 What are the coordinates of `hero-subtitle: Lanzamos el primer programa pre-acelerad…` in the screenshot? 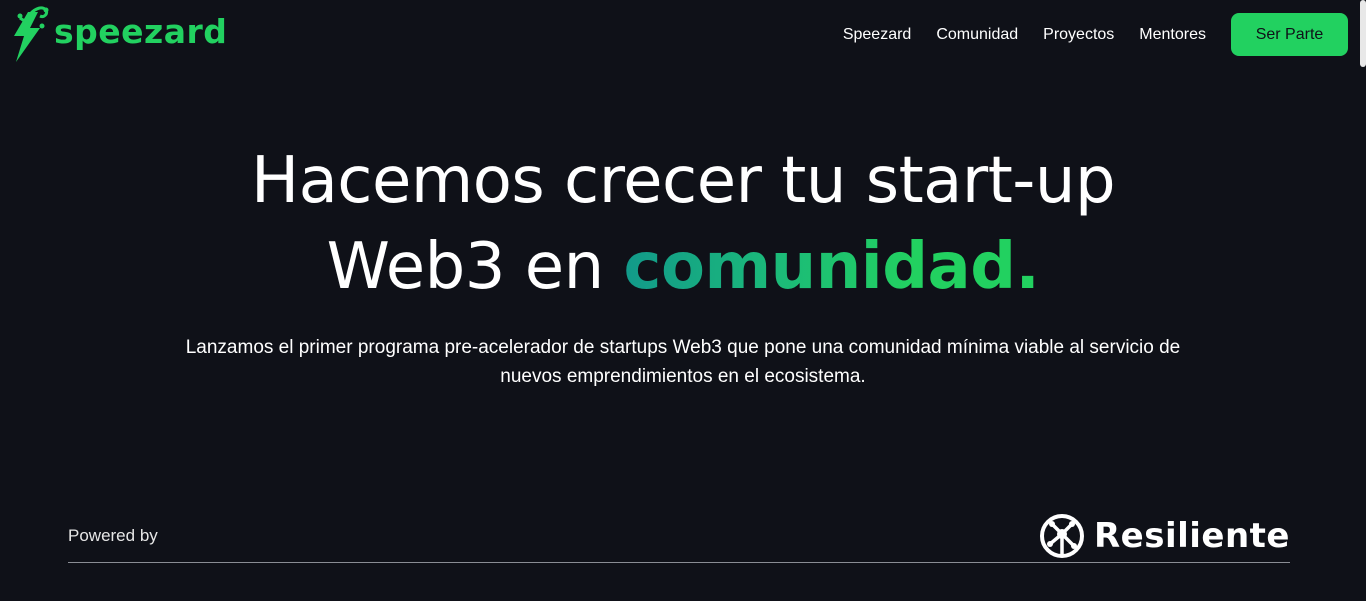 It's located at (683, 362).